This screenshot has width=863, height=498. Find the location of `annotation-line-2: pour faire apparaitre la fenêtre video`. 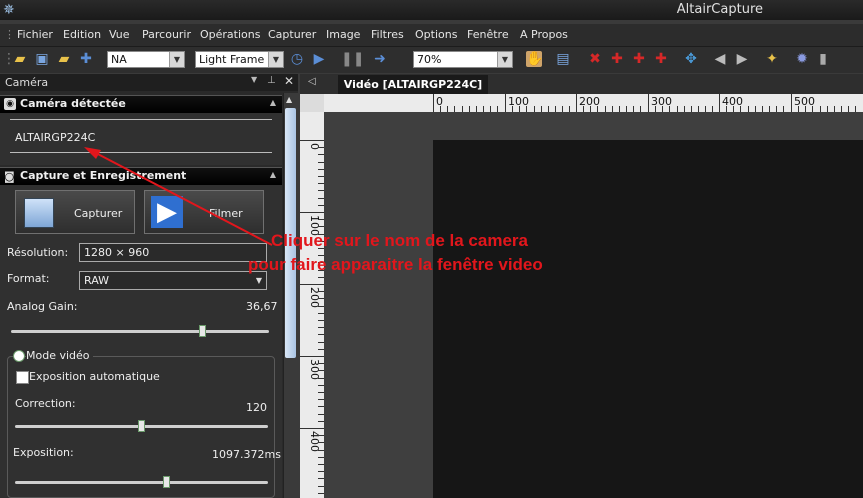

annotation-line-2: pour faire apparaitre la fenêtre video is located at coordinates (395, 264).